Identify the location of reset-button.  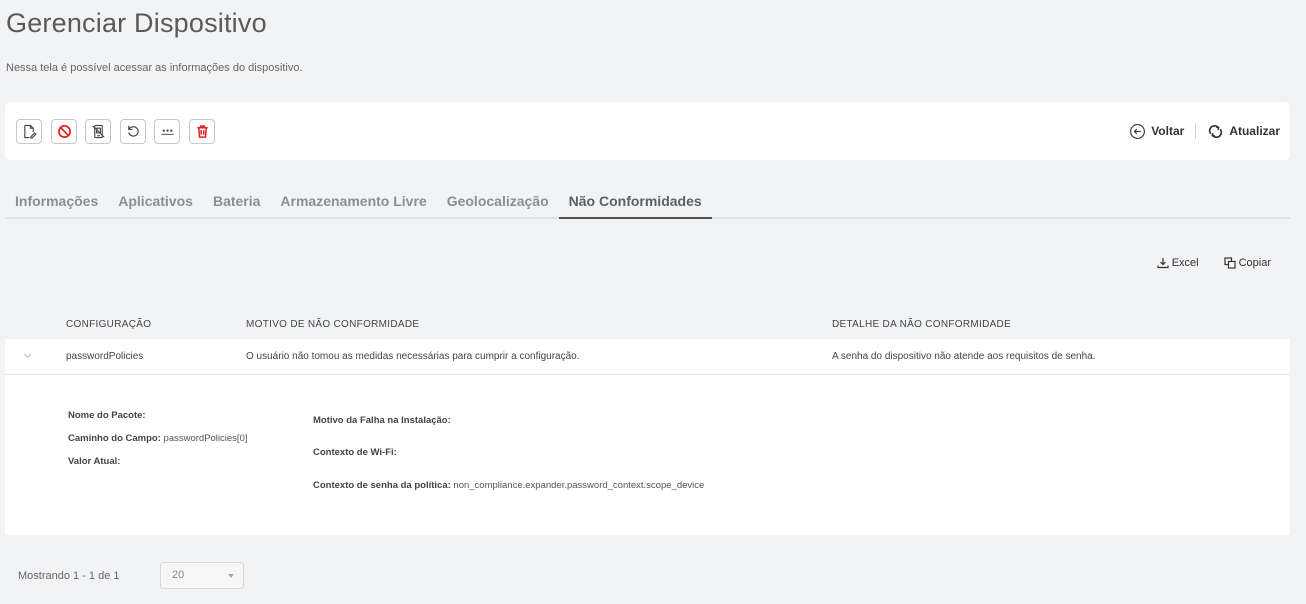
(133, 131).